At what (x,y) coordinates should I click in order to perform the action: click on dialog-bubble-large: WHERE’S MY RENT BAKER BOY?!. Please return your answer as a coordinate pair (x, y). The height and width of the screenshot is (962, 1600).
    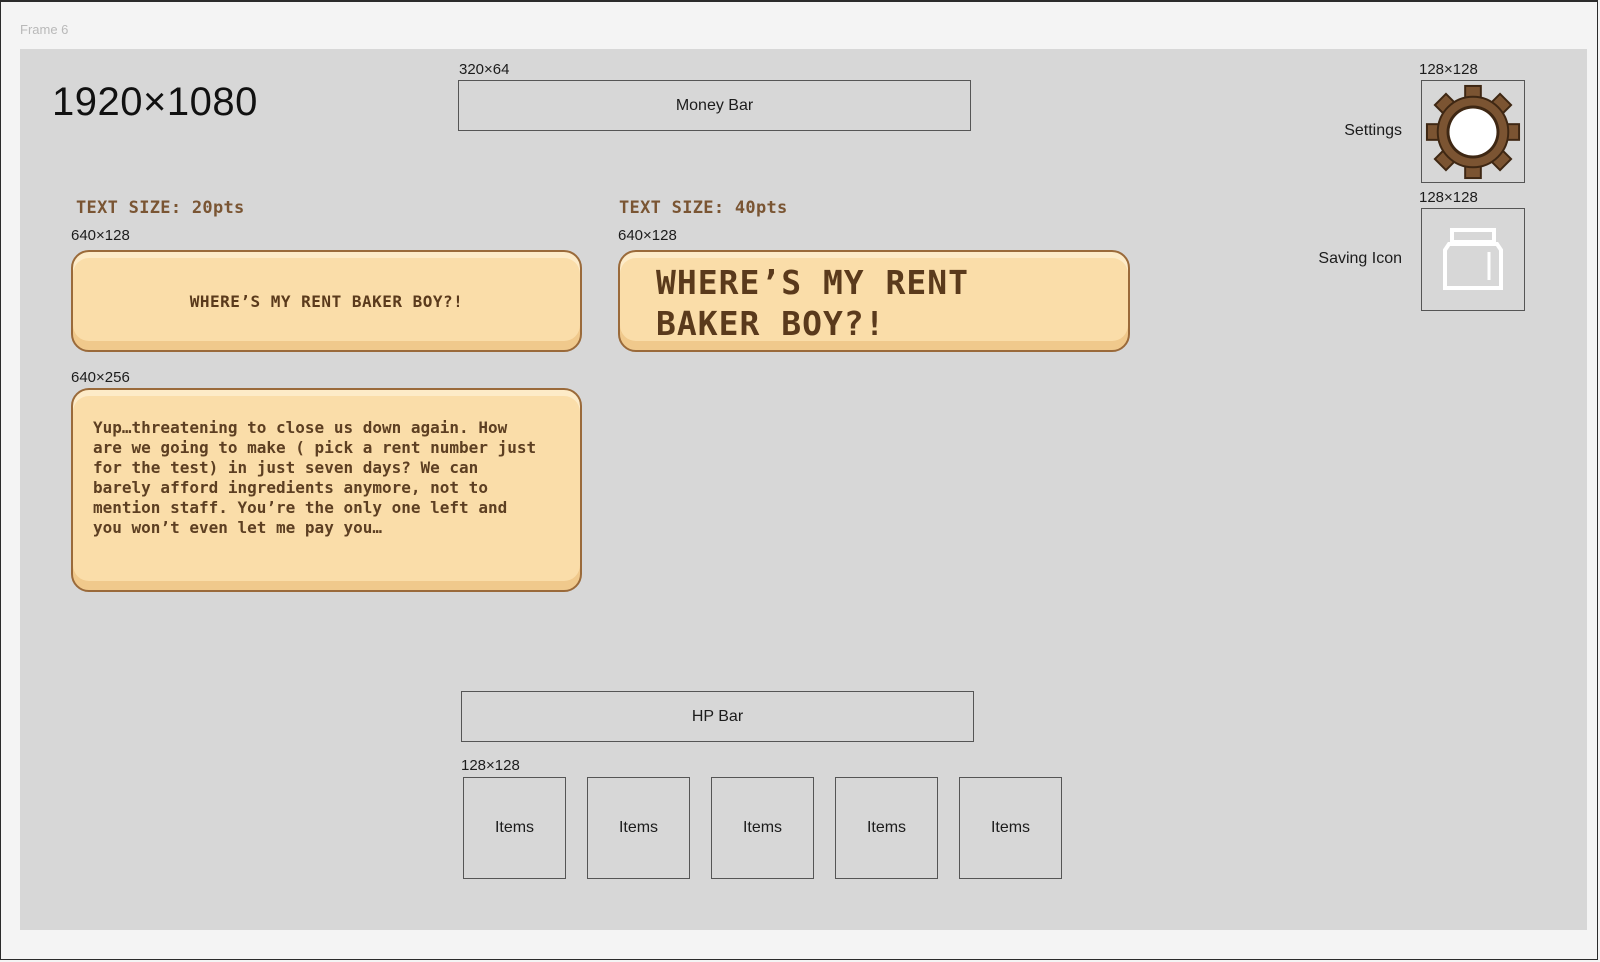
    Looking at the image, I should click on (874, 301).